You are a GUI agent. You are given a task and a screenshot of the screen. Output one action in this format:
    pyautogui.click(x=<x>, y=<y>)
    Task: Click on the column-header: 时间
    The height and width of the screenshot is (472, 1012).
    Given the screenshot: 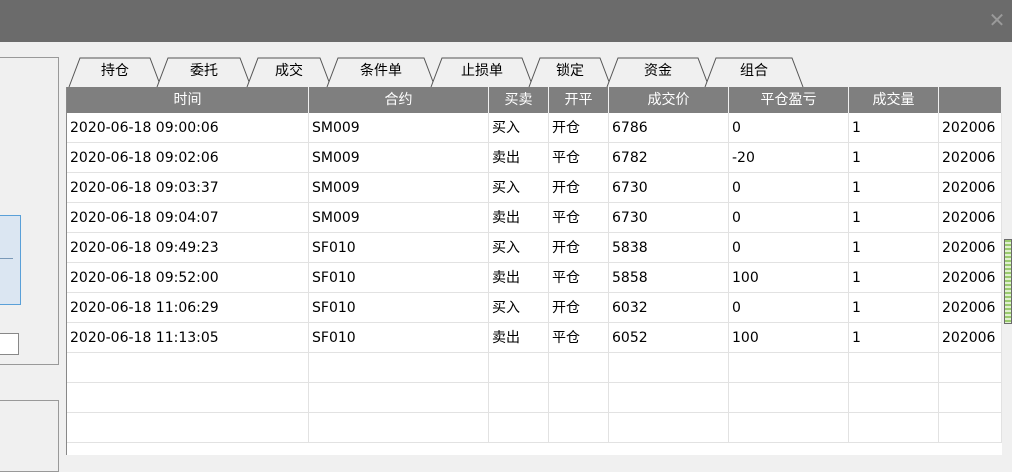 What is the action you would take?
    pyautogui.click(x=188, y=100)
    